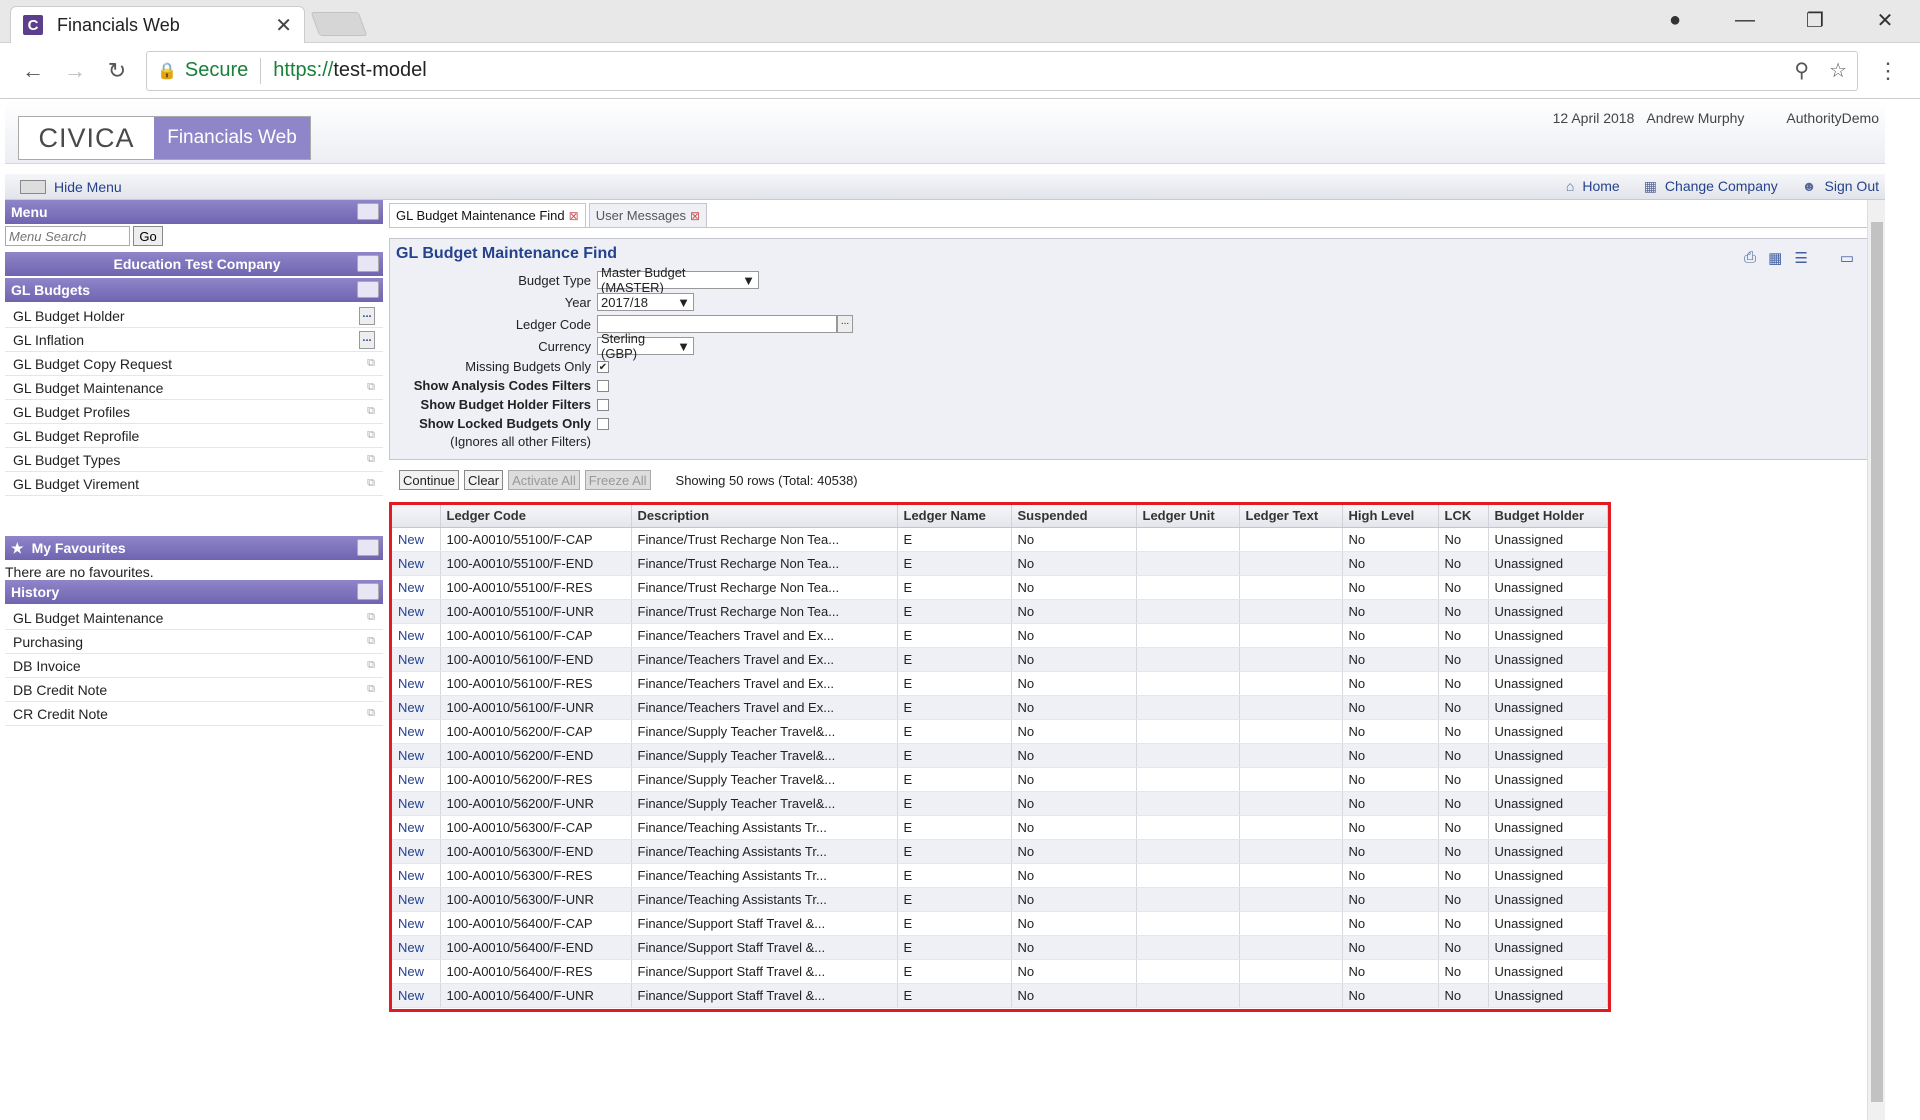 This screenshot has width=1920, height=1120. I want to click on clear-button: Clear, so click(484, 480).